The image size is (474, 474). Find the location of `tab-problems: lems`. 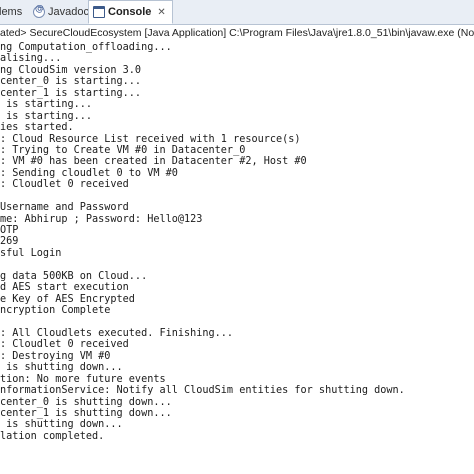

tab-problems: lems is located at coordinates (11, 11).